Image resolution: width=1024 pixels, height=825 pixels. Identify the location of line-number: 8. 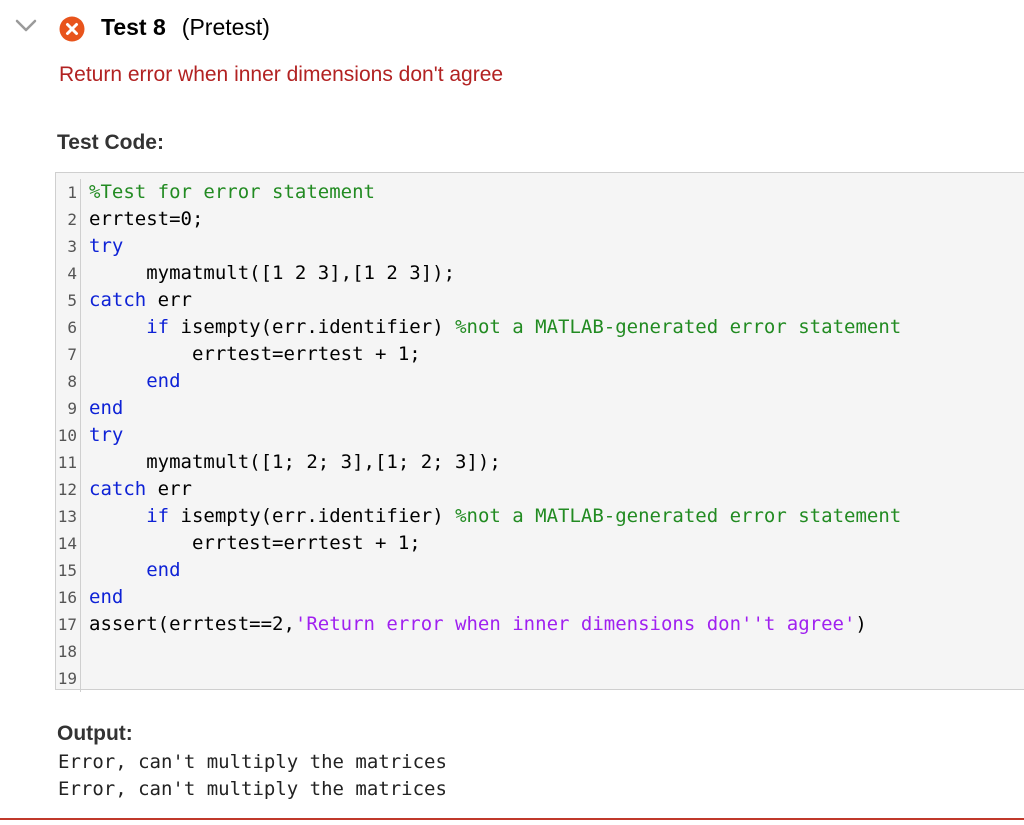
(68, 381).